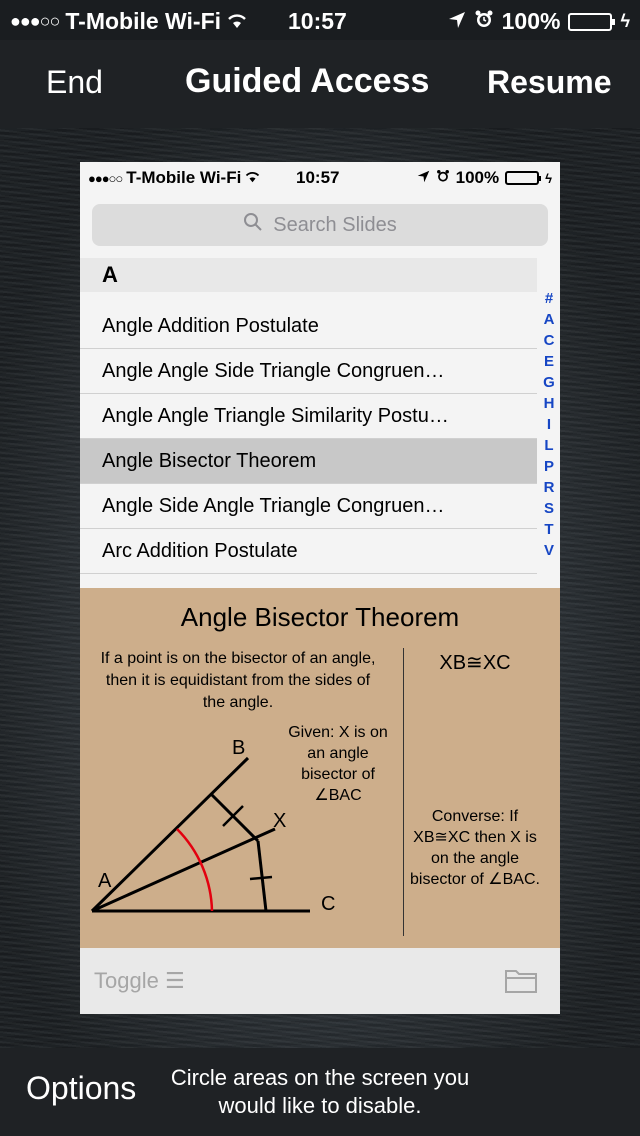  I want to click on inner-wifi-icon, so click(252, 178).